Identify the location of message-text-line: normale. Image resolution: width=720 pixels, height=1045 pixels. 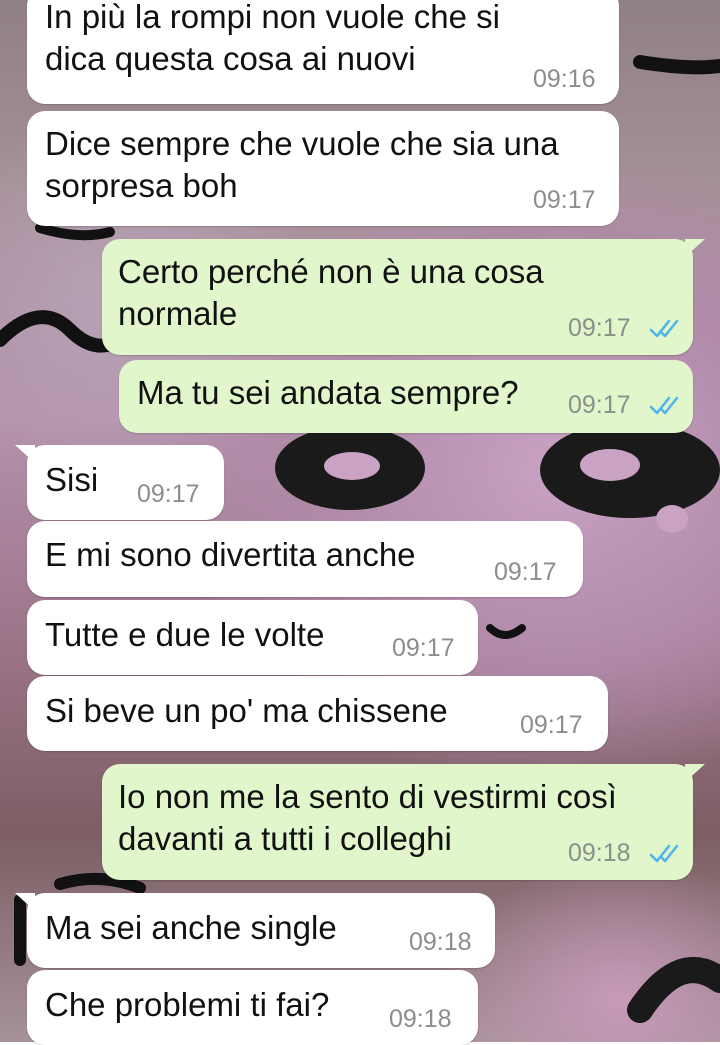
(178, 313).